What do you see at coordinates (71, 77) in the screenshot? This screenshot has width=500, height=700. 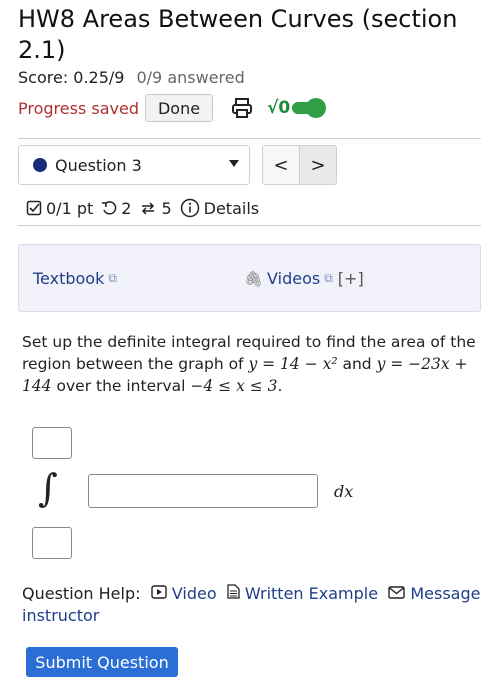 I see `score-text: Score: 0.25/9` at bounding box center [71, 77].